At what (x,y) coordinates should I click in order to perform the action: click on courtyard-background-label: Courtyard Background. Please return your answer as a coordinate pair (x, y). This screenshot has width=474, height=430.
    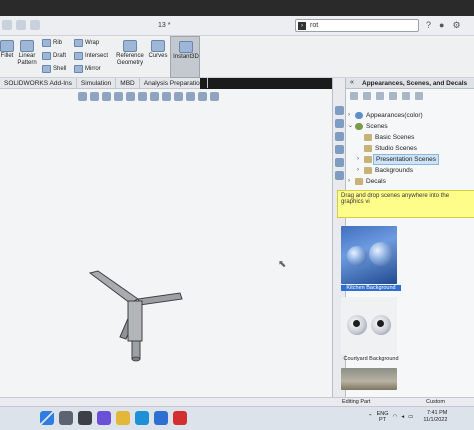
    Looking at the image, I should click on (371, 359).